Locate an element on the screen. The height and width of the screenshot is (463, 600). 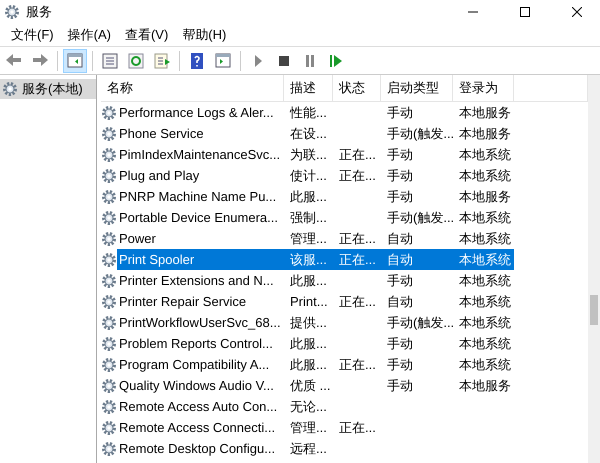
toolbar-button is located at coordinates (75, 60).